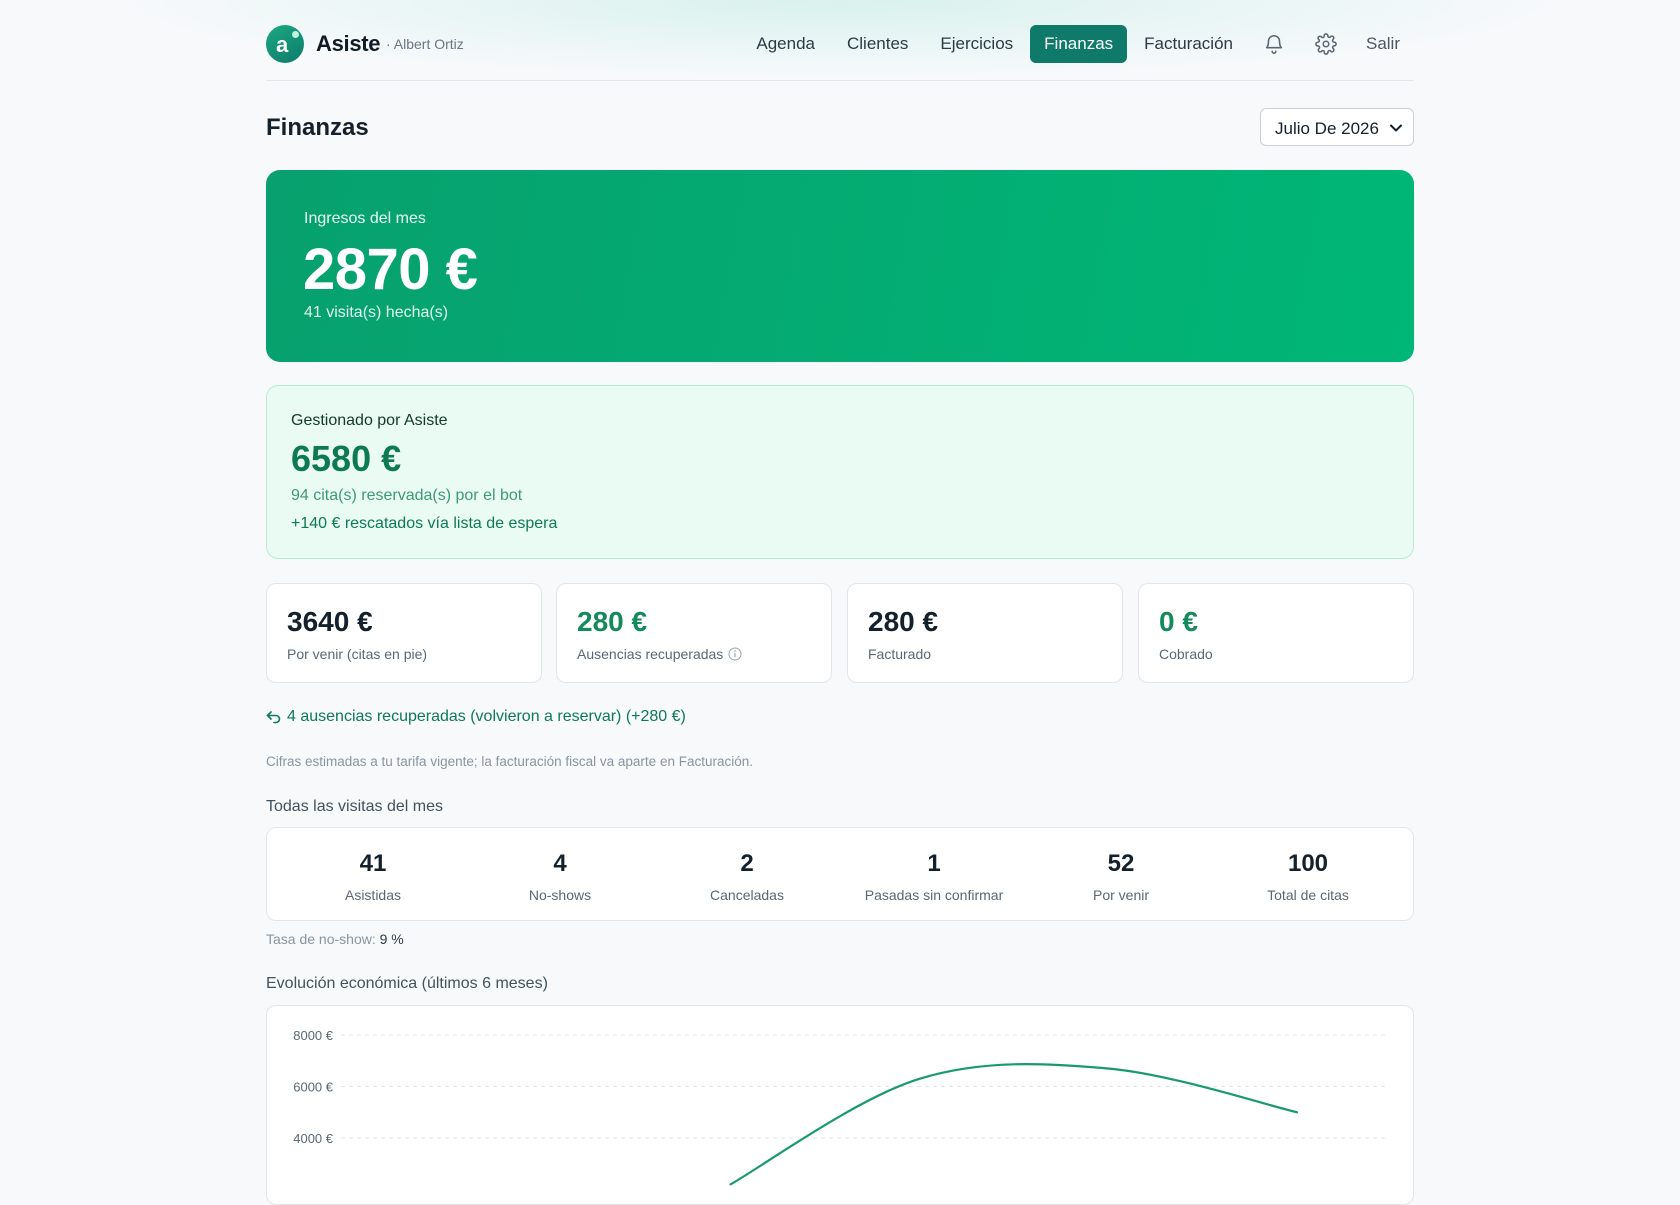 This screenshot has height=1205, width=1680. Describe the element at coordinates (785, 44) in the screenshot. I see `nav-agenda: Agenda` at that location.